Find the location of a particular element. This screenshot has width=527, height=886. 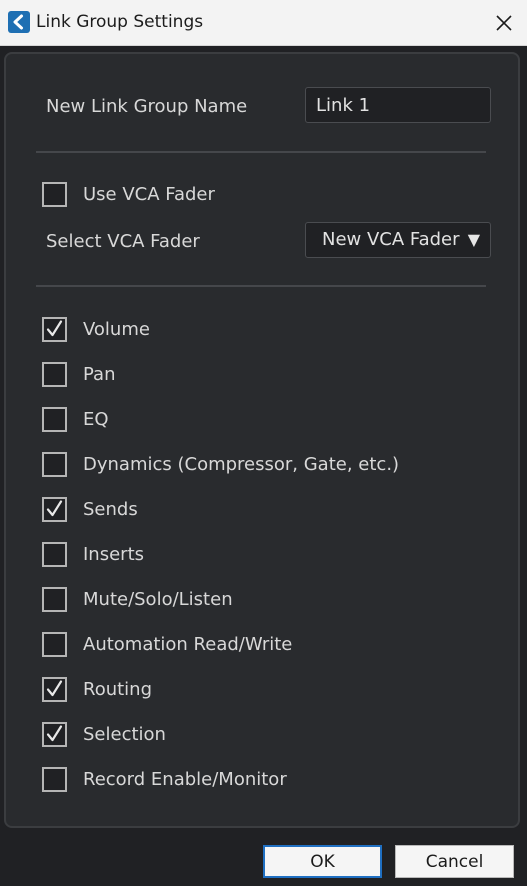

close-button is located at coordinates (504, 22).